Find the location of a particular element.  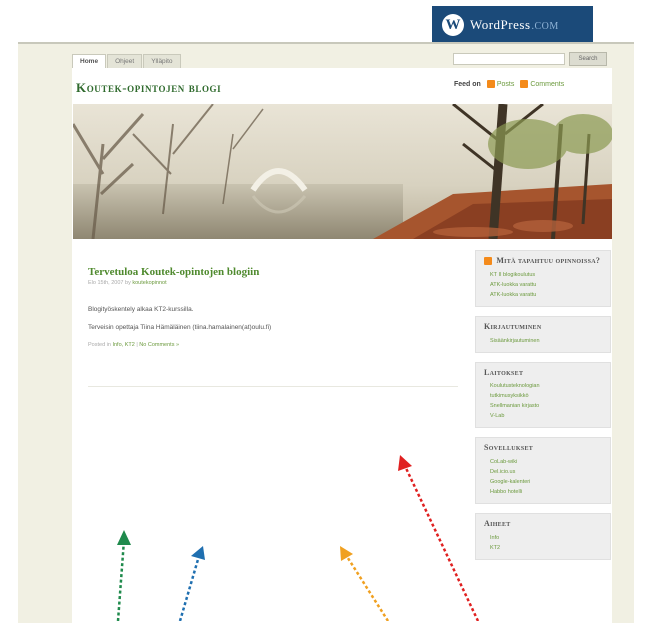

widget-link: Google-kalenteri is located at coordinates (546, 482).